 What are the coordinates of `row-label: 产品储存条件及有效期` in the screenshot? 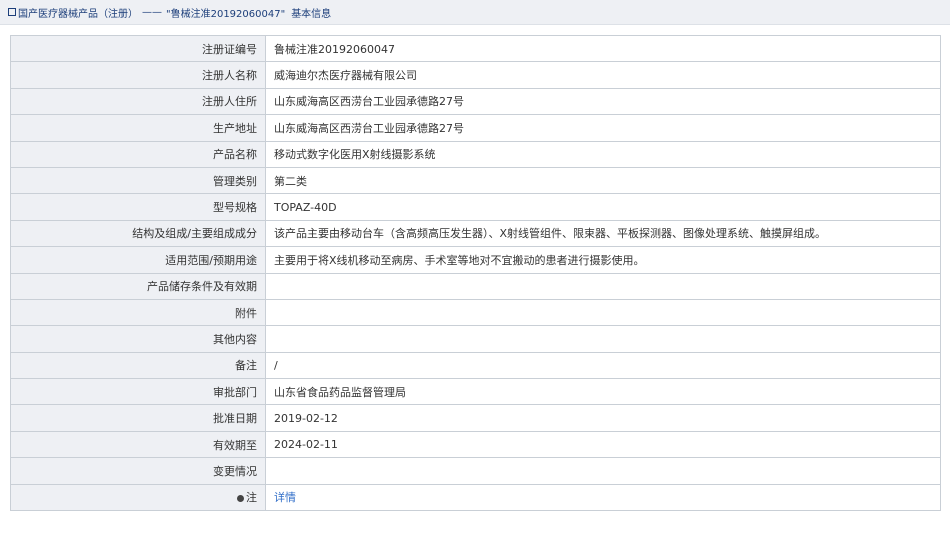 It's located at (138, 286).